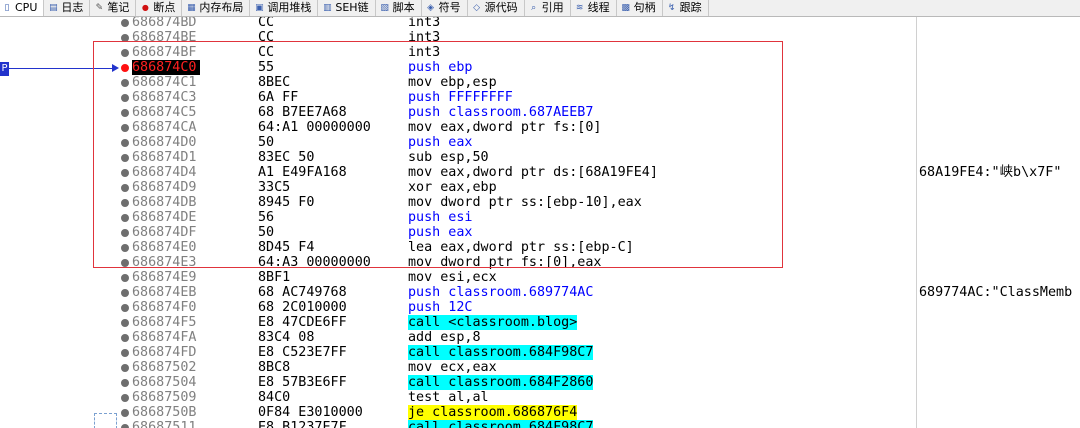 The width and height of the screenshot is (1080, 428). I want to click on instruction: push classroom.689774AC, so click(501, 292).